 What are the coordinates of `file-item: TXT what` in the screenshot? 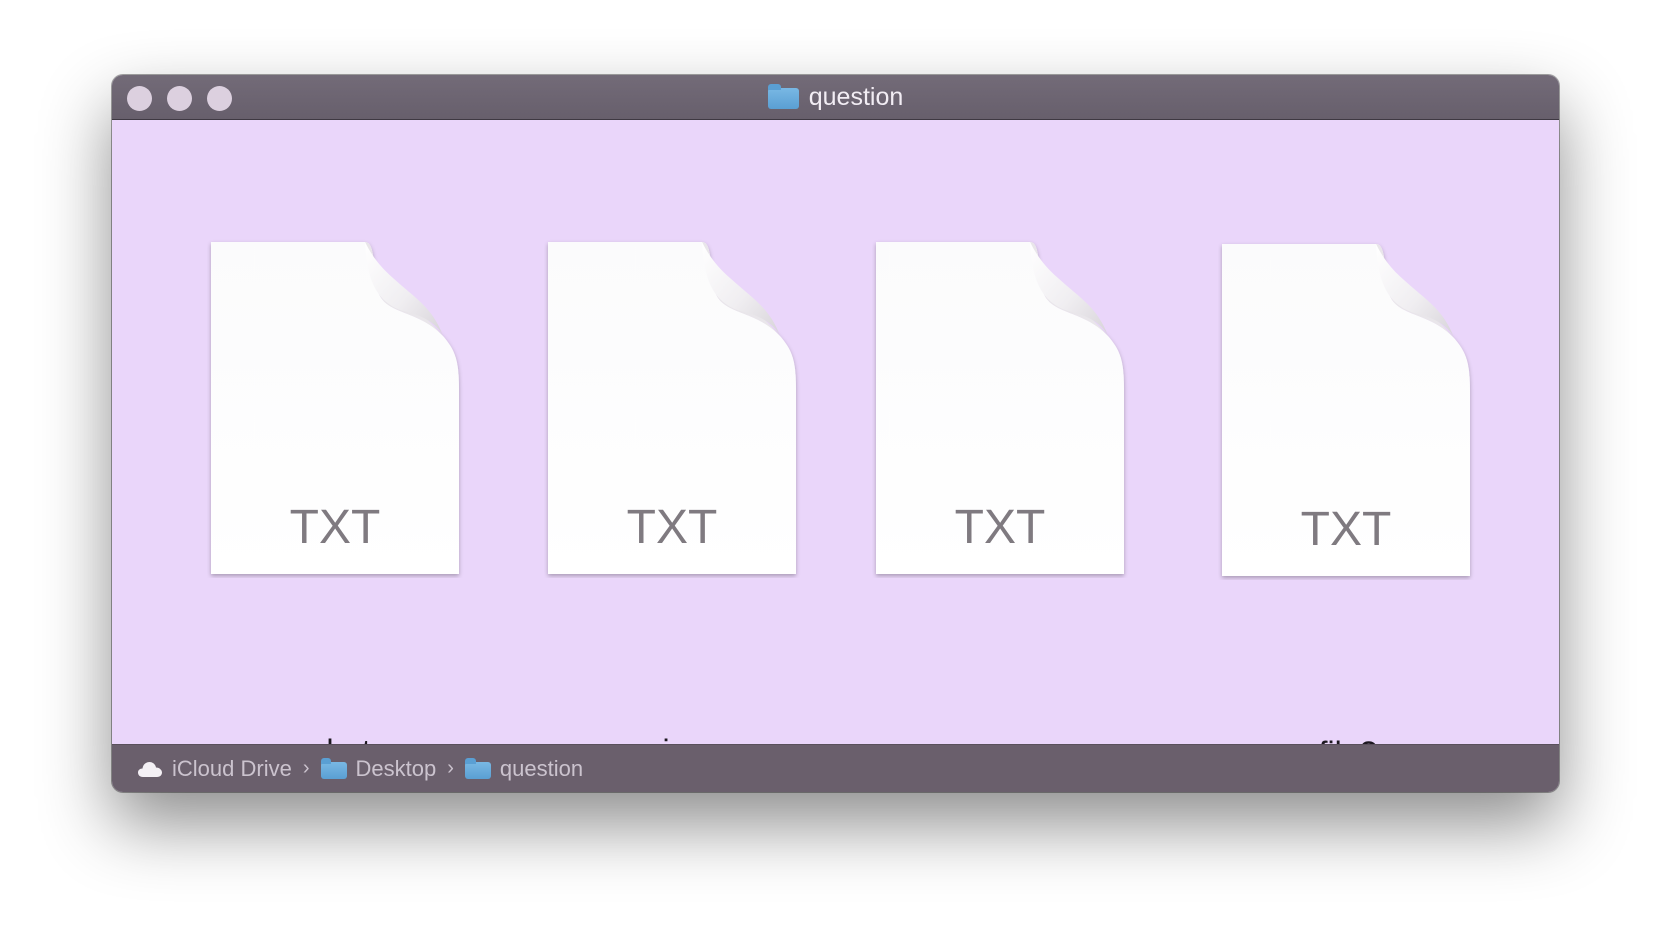 It's located at (337, 503).